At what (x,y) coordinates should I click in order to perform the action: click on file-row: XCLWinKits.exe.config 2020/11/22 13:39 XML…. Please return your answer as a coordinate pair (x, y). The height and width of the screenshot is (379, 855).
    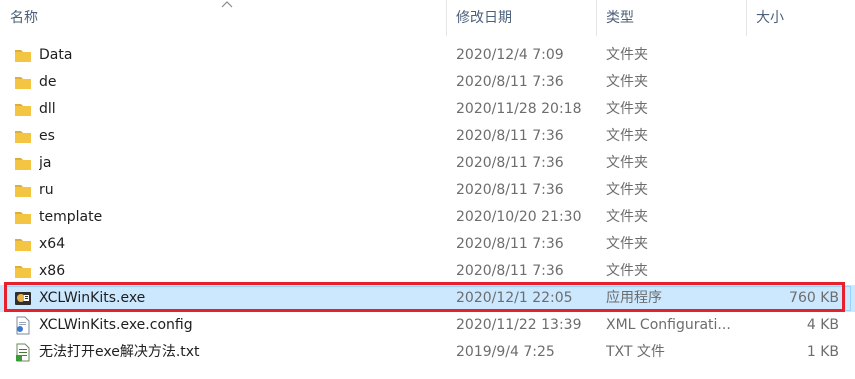
    Looking at the image, I should click on (427, 325).